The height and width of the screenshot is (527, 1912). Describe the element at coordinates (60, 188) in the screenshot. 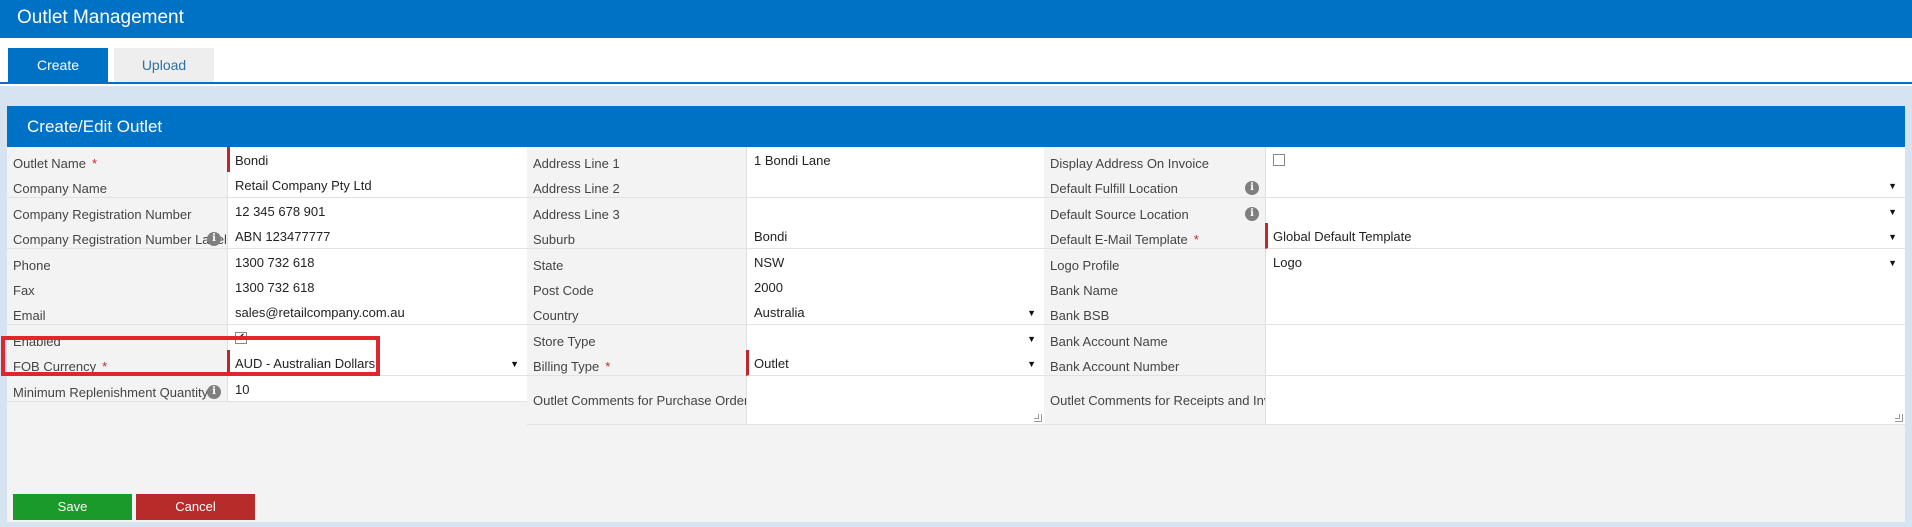

I see `company-name-label-text: Company Name` at that location.